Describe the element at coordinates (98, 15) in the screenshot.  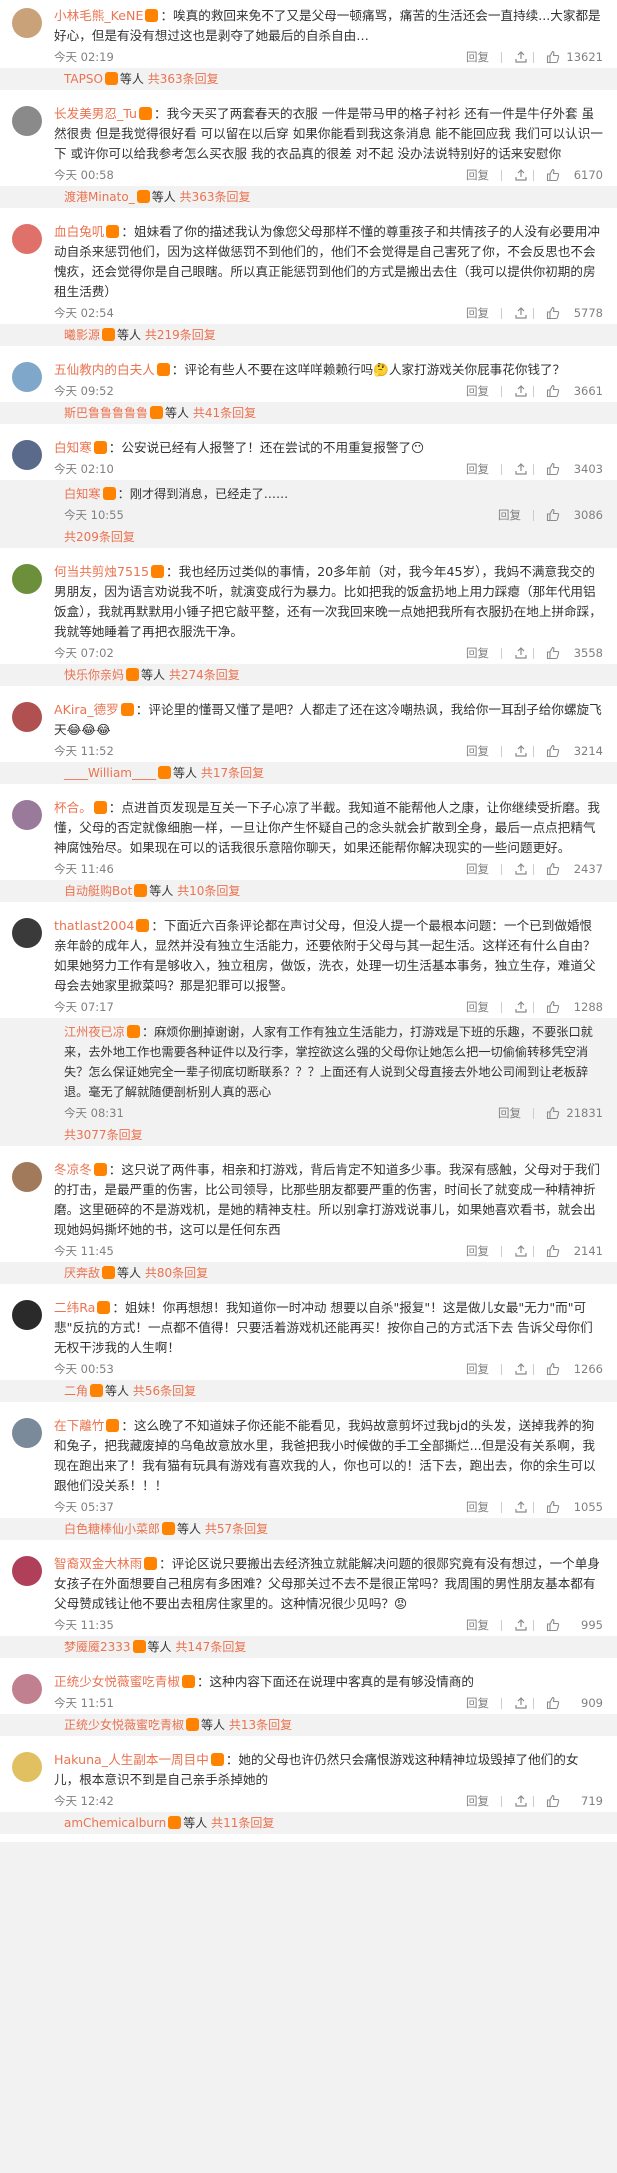
I see `username-link: 小林毛熊_KeNE` at that location.